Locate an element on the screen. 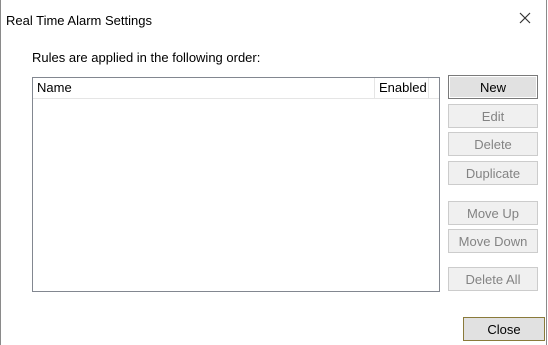 The height and width of the screenshot is (345, 548). close-button: Close is located at coordinates (504, 329).